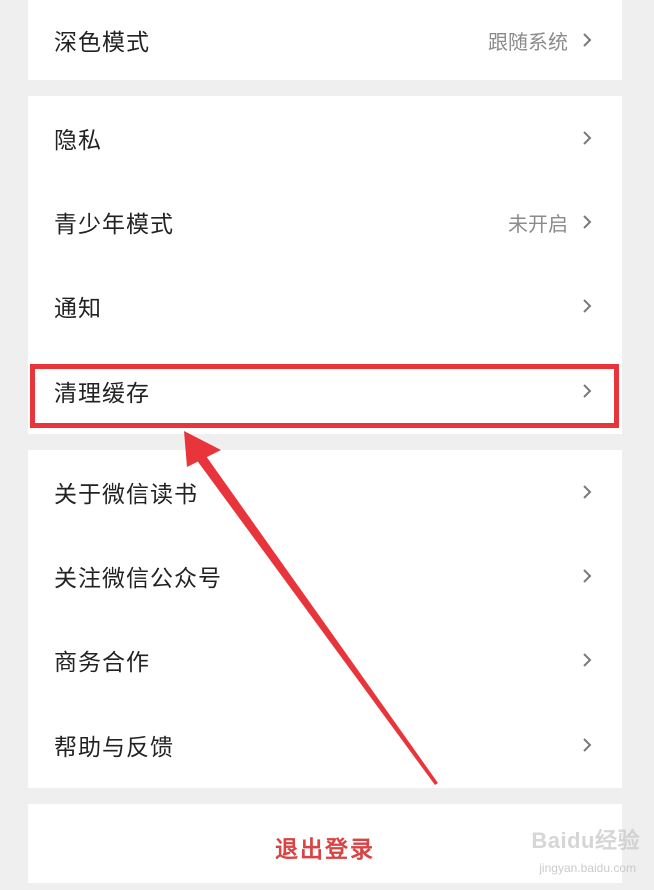 The width and height of the screenshot is (654, 890). What do you see at coordinates (114, 748) in the screenshot?
I see `help-label: 帮助与反馈` at bounding box center [114, 748].